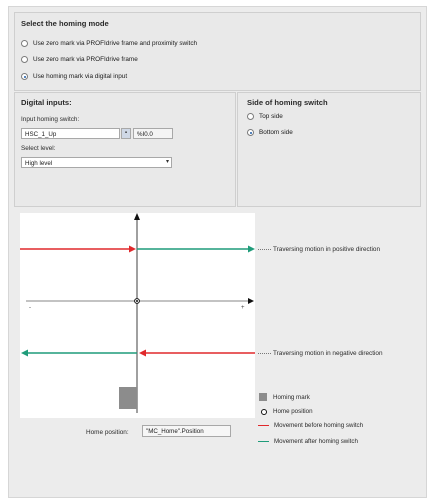 This screenshot has height=504, width=436. Describe the element at coordinates (276, 132) in the screenshot. I see `side-option-label: Bottom side` at that location.